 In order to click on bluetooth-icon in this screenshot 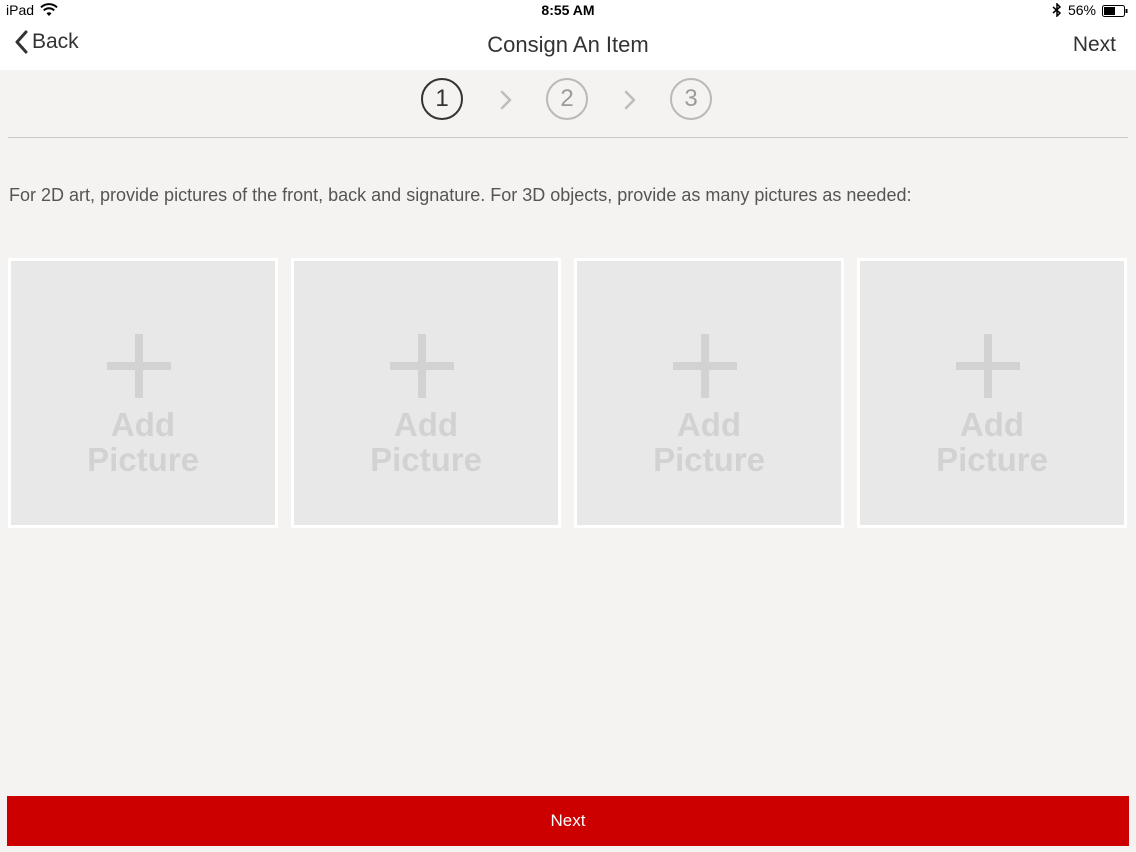, I will do `click(1057, 10)`.